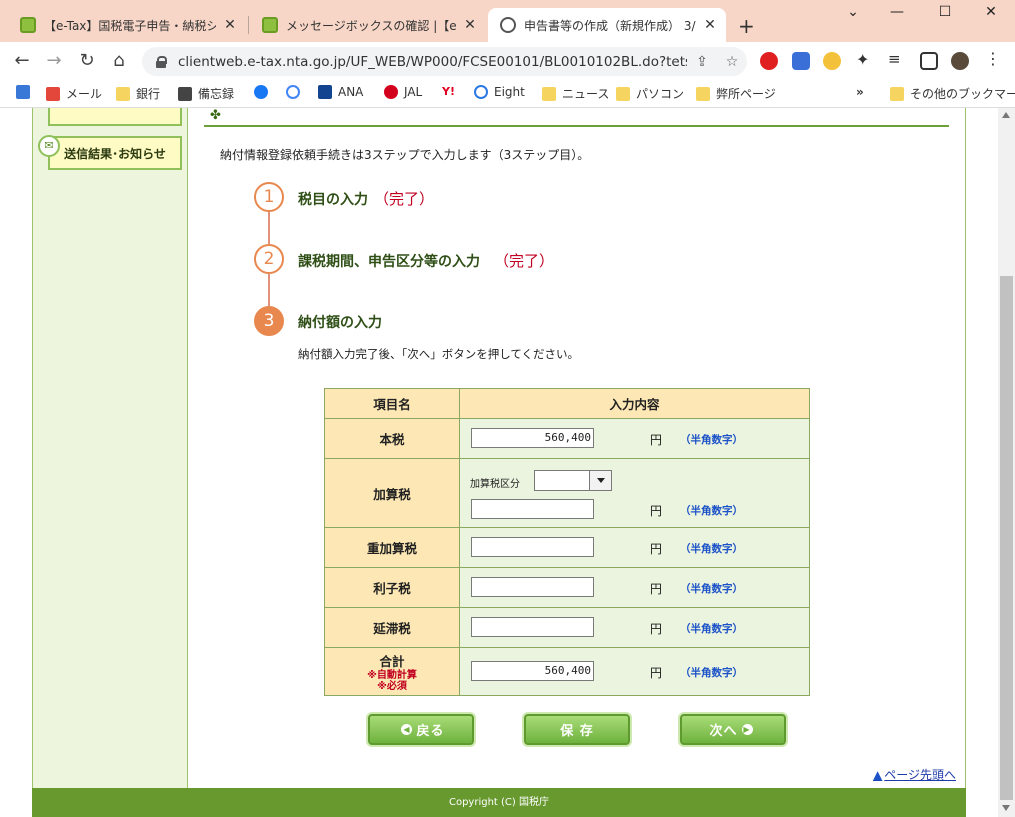 Image resolution: width=1015 pixels, height=817 pixels. What do you see at coordinates (853, 12) in the screenshot?
I see `tab-search-icon: ⌄` at bounding box center [853, 12].